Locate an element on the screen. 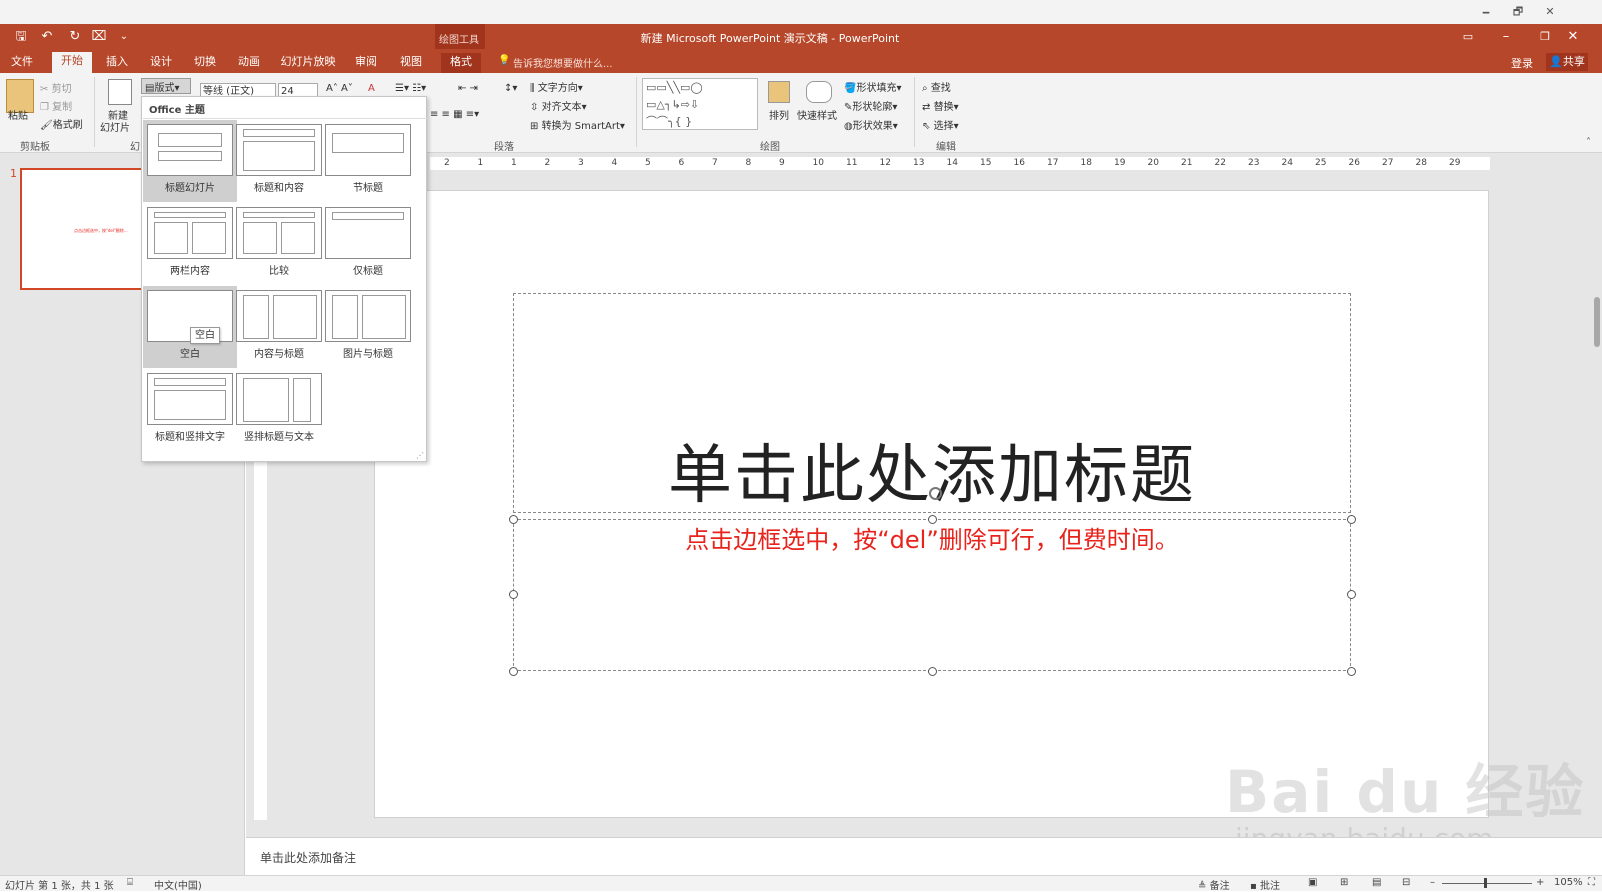 The image size is (1602, 892). tab-animations: 动画 is located at coordinates (249, 63).